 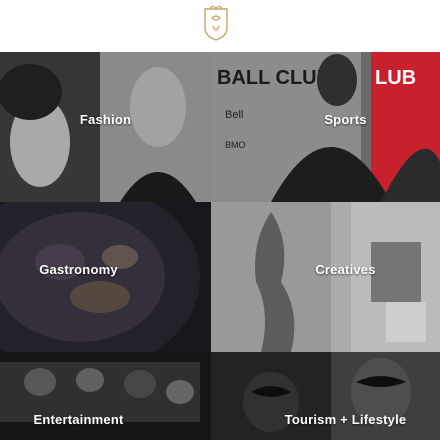 I want to click on top-header, so click(x=220, y=26).